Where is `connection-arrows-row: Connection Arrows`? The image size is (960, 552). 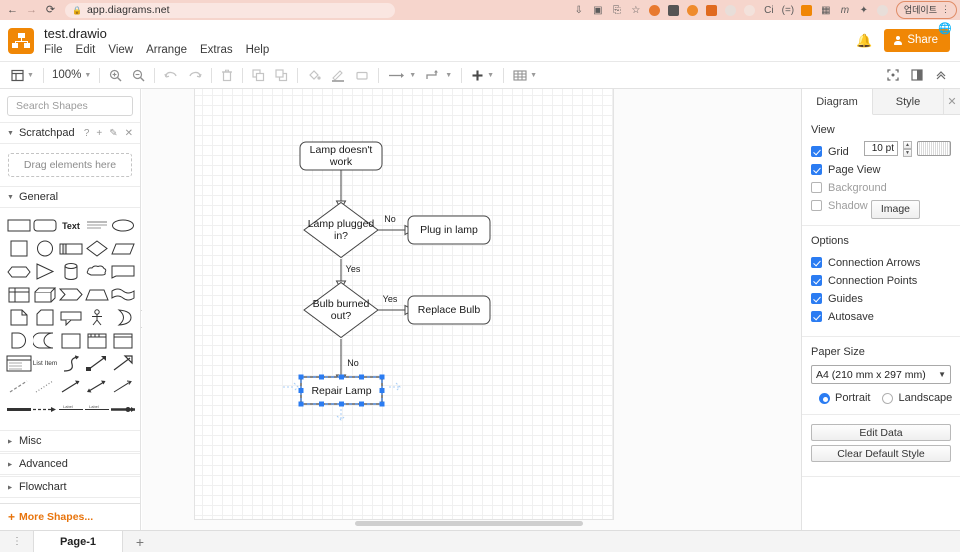 connection-arrows-row: Connection Arrows is located at coordinates (881, 262).